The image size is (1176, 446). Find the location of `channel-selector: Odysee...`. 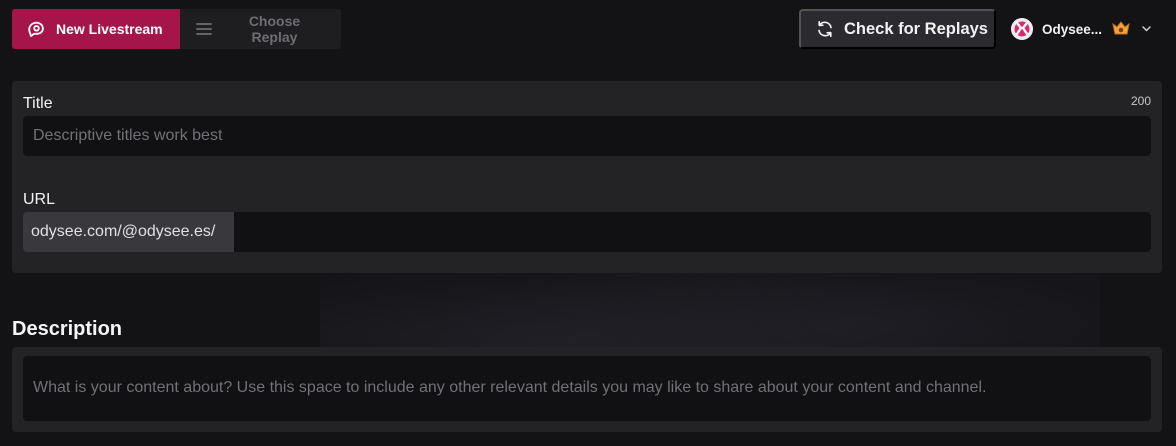

channel-selector: Odysee... is located at coordinates (1081, 29).